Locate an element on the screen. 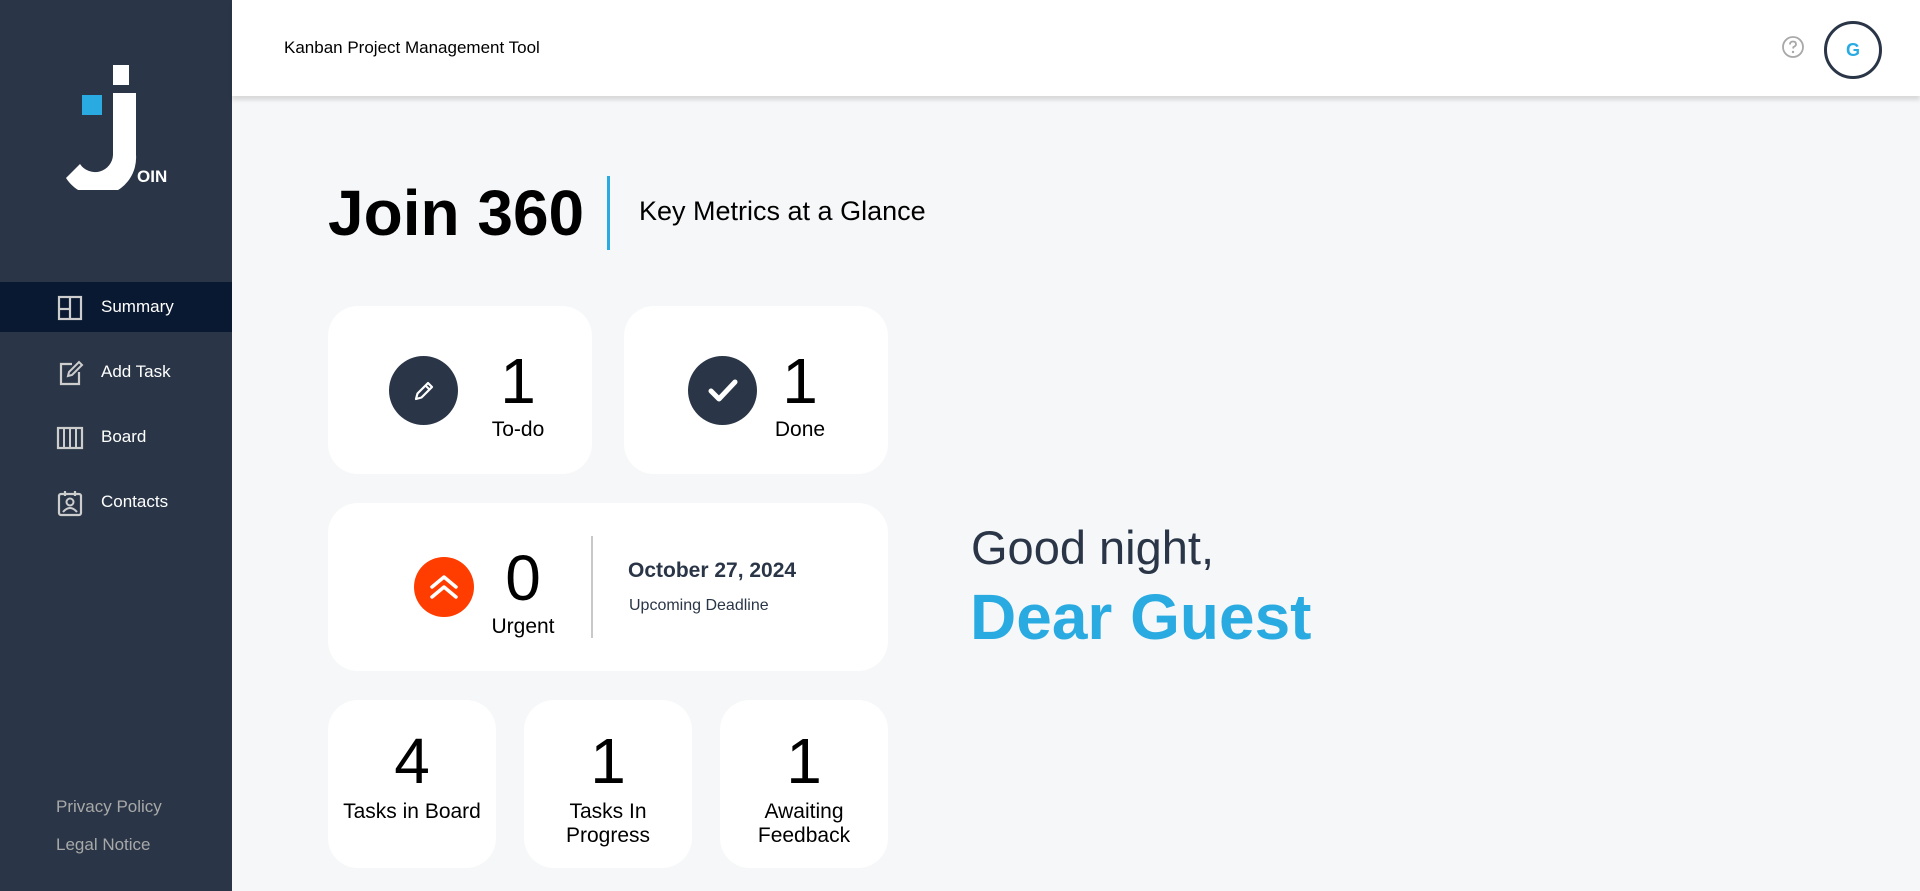 Image resolution: width=1920 pixels, height=891 pixels. urgent-count: 0 is located at coordinates (523, 578).